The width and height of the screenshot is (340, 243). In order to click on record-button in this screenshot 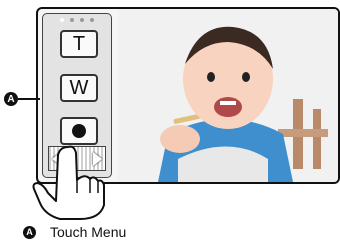, I will do `click(79, 131)`.